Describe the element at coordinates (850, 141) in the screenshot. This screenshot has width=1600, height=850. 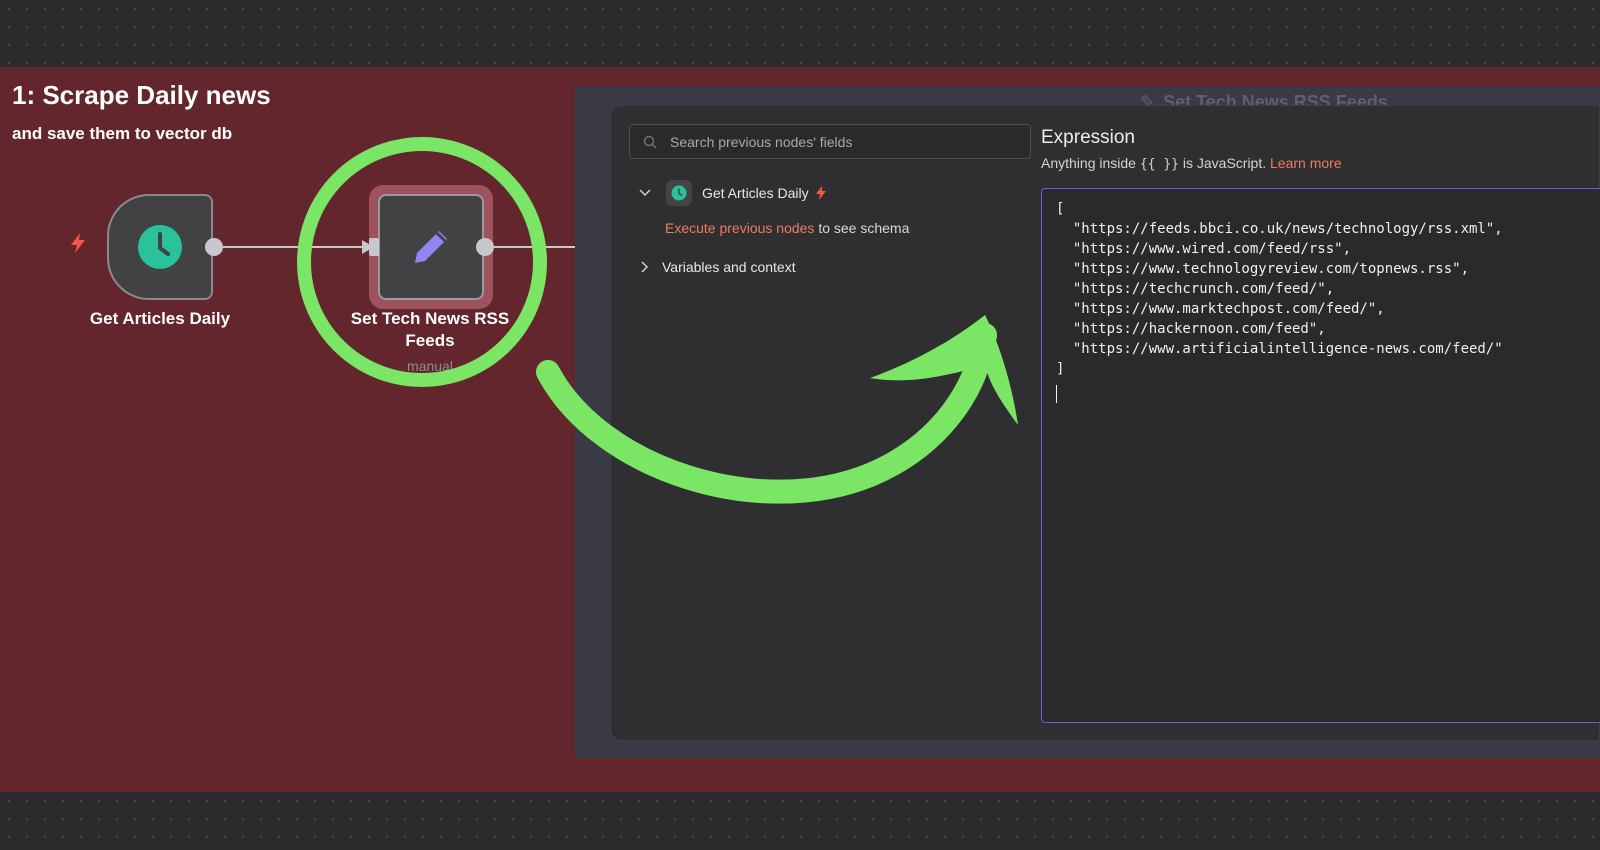
I see `search-input` at that location.